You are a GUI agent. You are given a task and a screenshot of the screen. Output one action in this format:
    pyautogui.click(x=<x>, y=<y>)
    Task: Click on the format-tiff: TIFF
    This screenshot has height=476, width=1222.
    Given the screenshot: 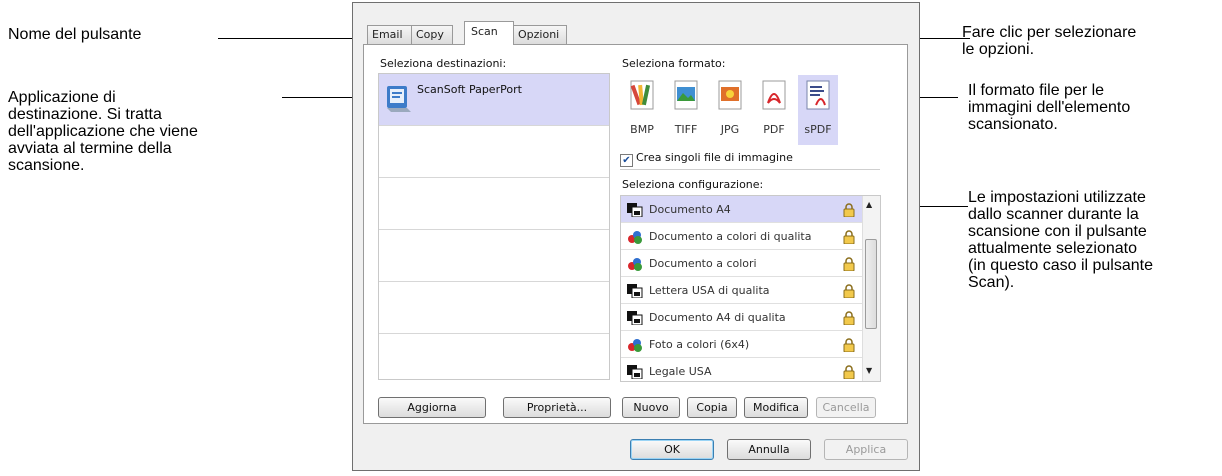 What is the action you would take?
    pyautogui.click(x=686, y=110)
    